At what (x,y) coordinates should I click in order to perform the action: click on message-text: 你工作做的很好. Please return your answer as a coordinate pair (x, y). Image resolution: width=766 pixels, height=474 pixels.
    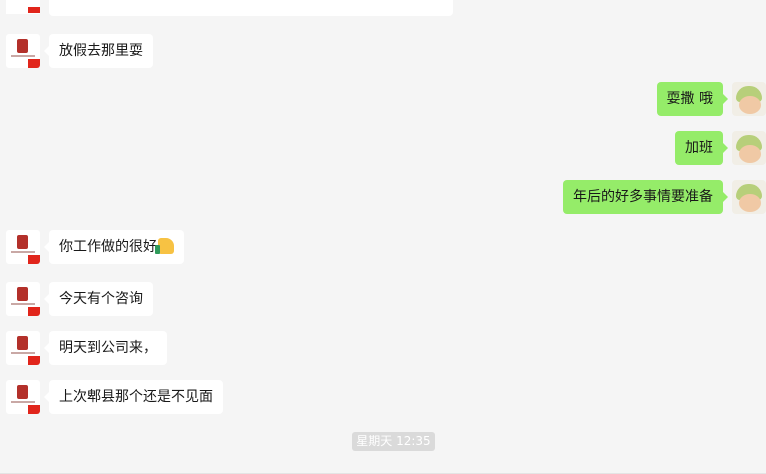
    Looking at the image, I should click on (108, 247).